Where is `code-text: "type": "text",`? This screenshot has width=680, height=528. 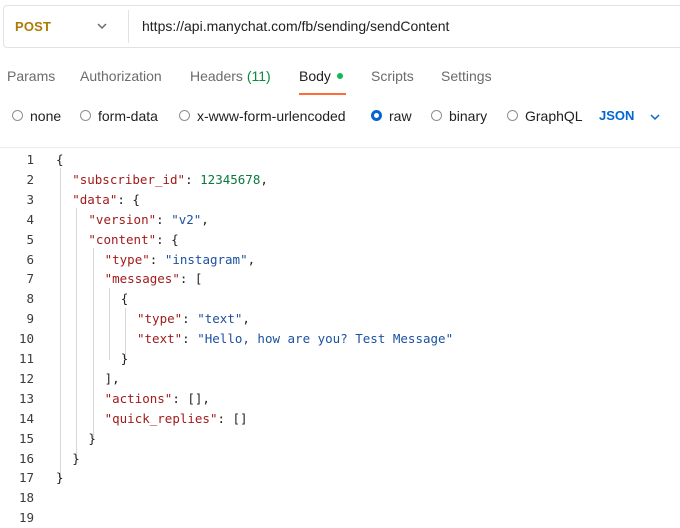 code-text: "type": "text", is located at coordinates (193, 319).